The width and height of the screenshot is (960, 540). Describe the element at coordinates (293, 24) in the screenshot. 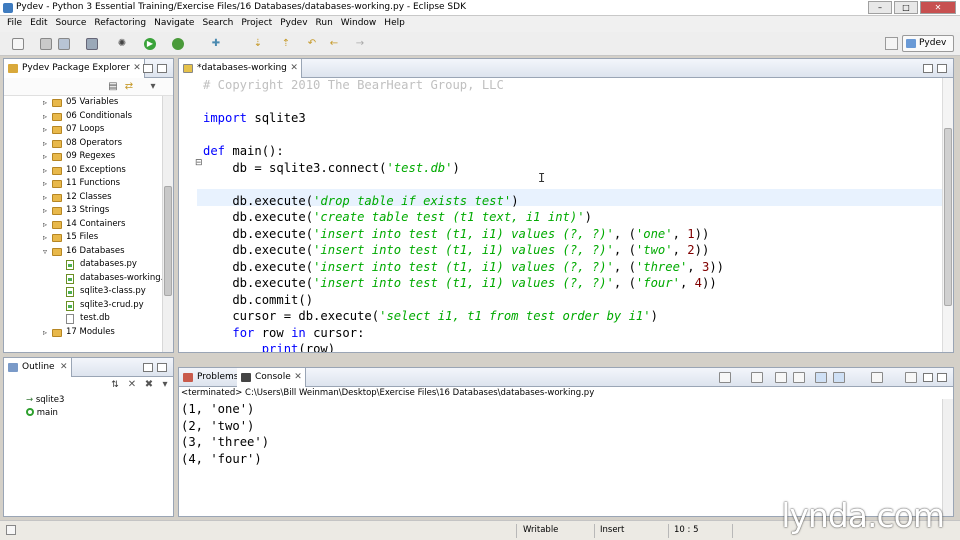

I see `menu-item-pydev: Pydev` at that location.